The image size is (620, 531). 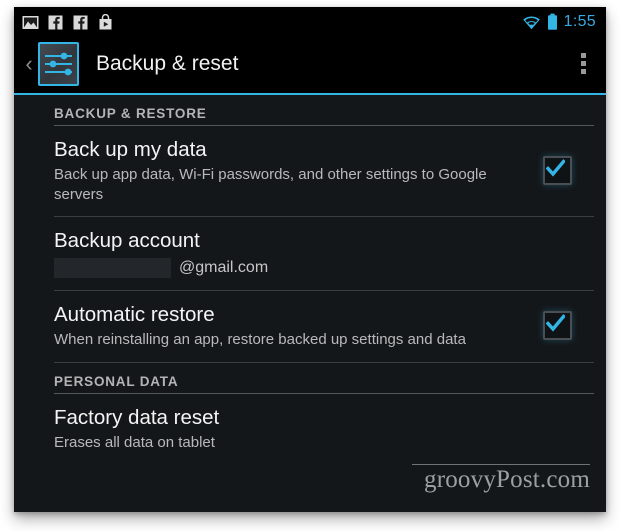 What do you see at coordinates (29, 63) in the screenshot?
I see `back-chevron-icon: ‹` at bounding box center [29, 63].